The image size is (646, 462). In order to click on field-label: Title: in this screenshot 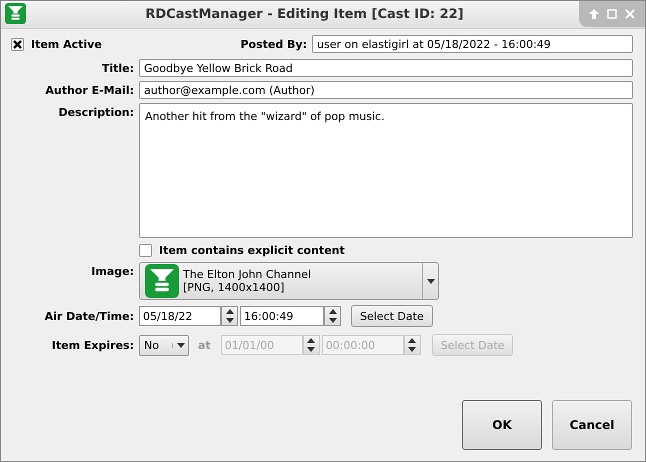, I will do `click(117, 68)`.